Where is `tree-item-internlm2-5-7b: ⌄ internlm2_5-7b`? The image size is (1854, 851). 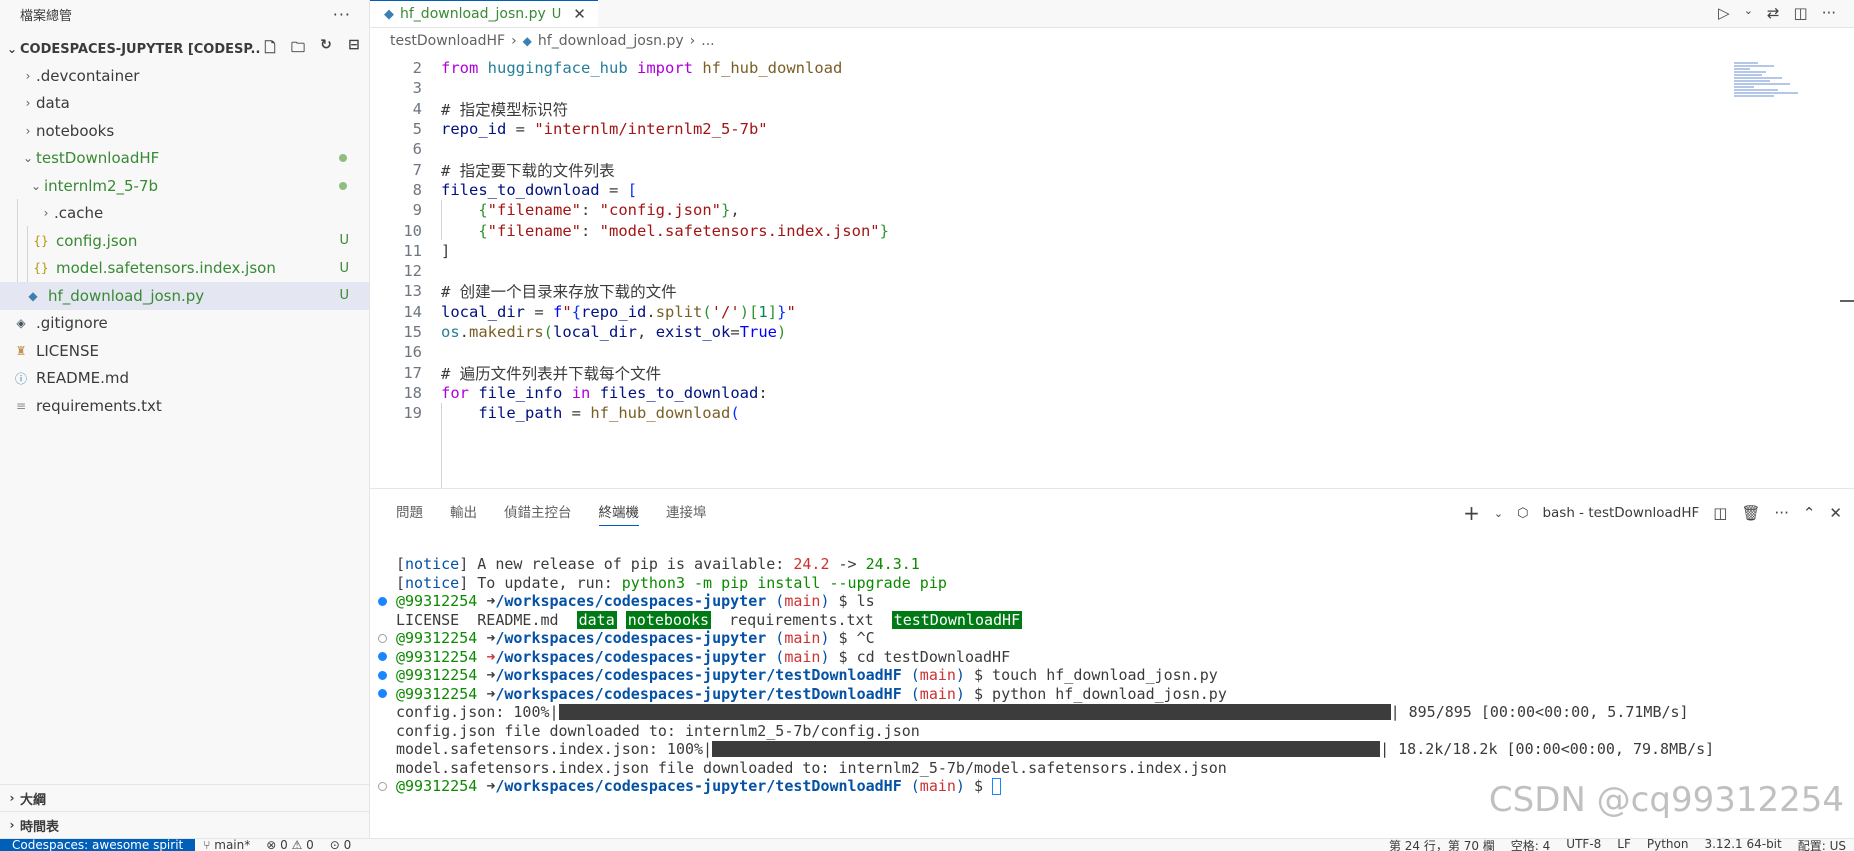 tree-item-internlm2-5-7b: ⌄ internlm2_5-7b is located at coordinates (184, 186).